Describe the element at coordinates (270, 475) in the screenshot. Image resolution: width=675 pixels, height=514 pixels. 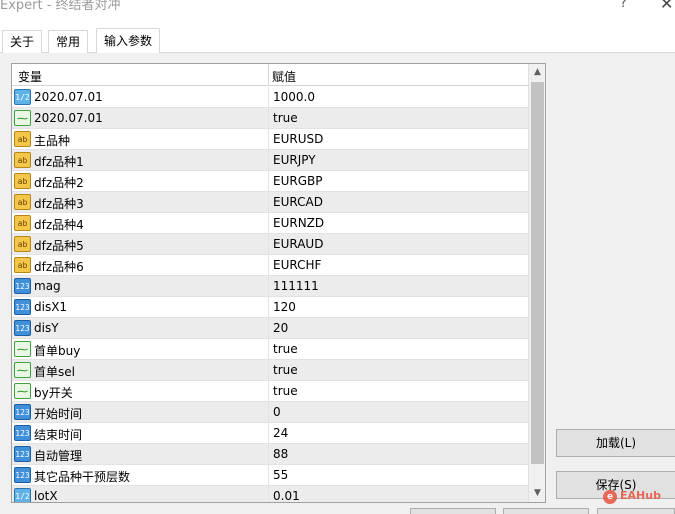
I see `parameter-row: 123 其它品种干预层数 55` at that location.